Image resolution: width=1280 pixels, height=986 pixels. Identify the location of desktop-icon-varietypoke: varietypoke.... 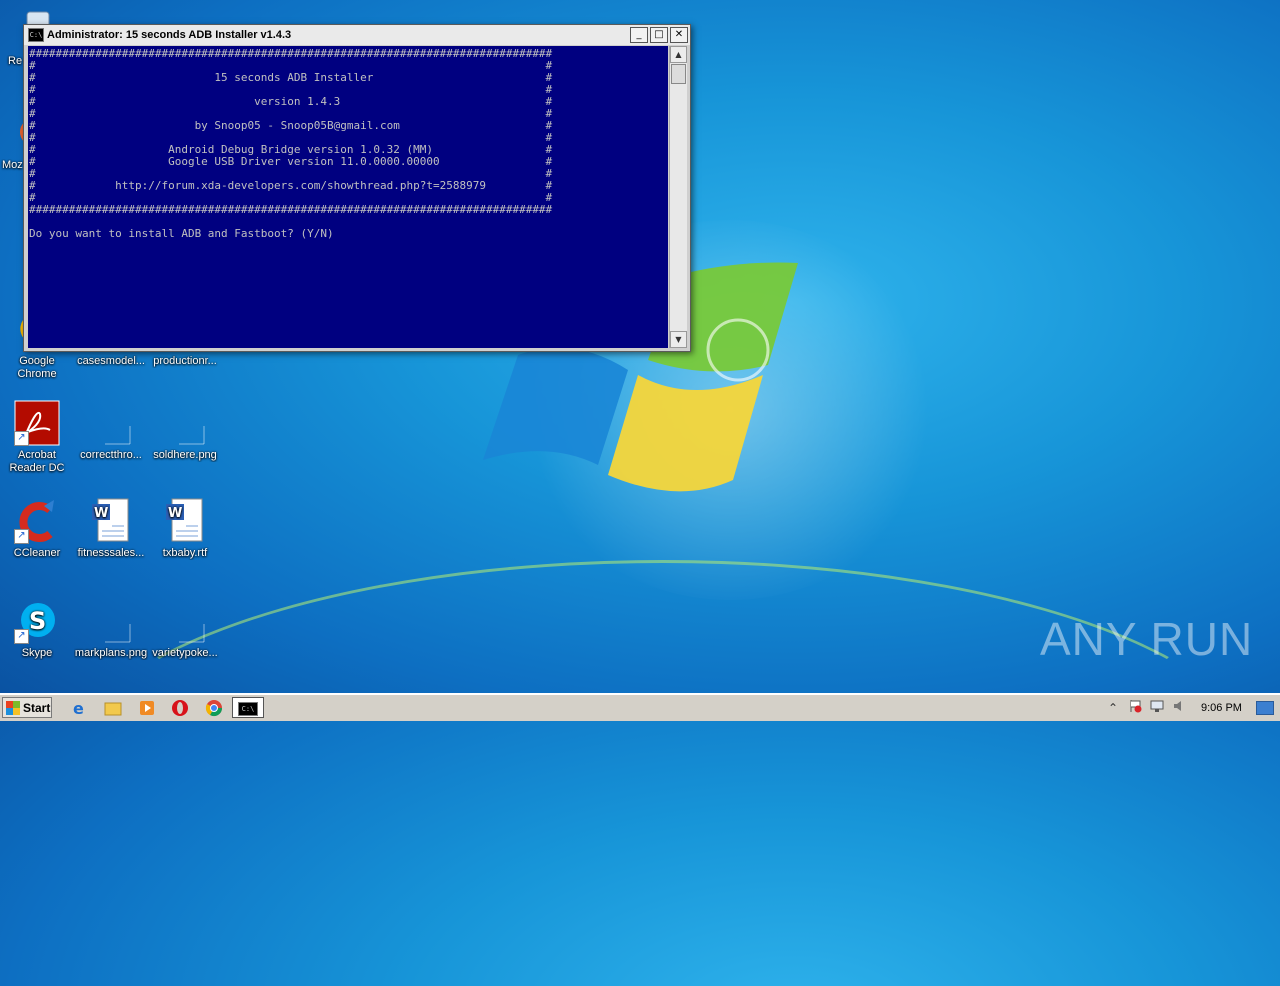
(185, 629).